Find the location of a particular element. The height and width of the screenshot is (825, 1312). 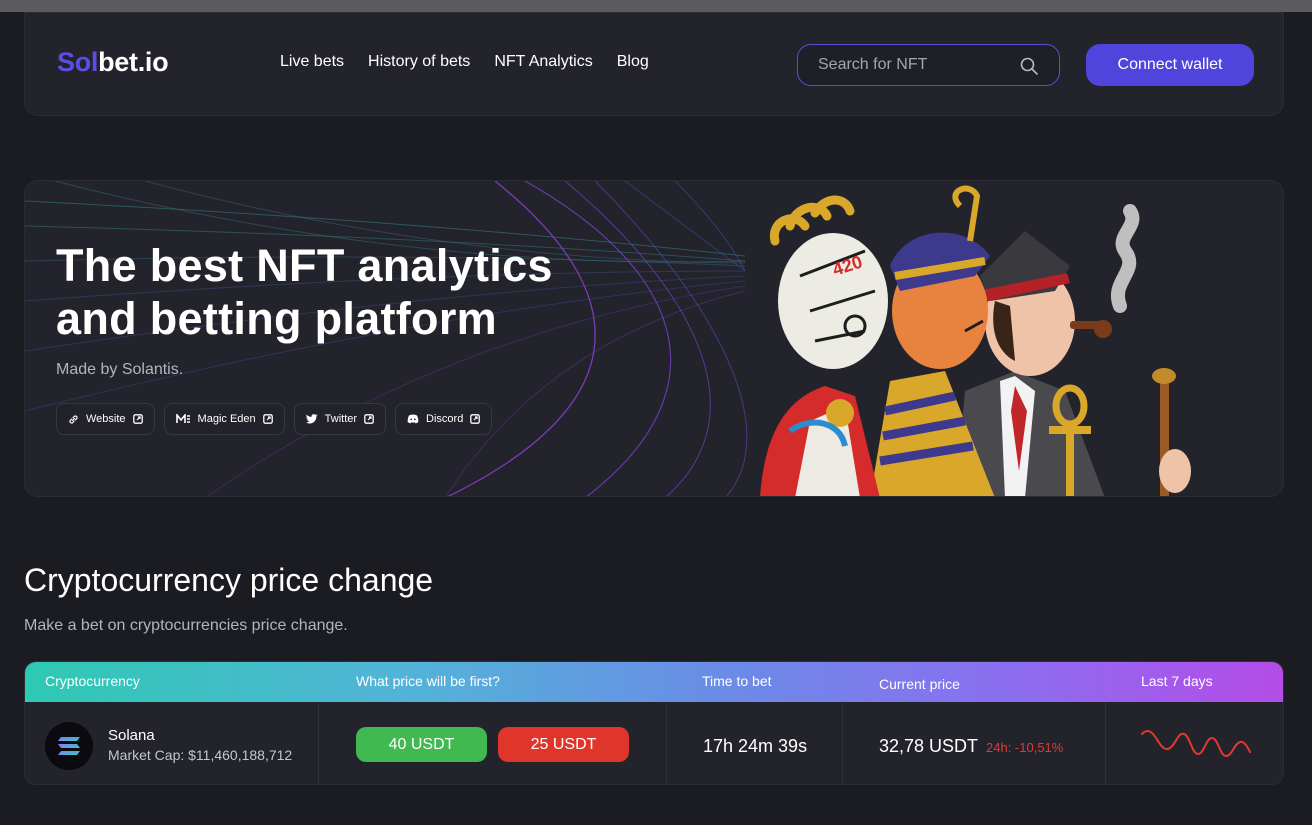

price-change-24h: 24h: -10,51% is located at coordinates (1025, 747).